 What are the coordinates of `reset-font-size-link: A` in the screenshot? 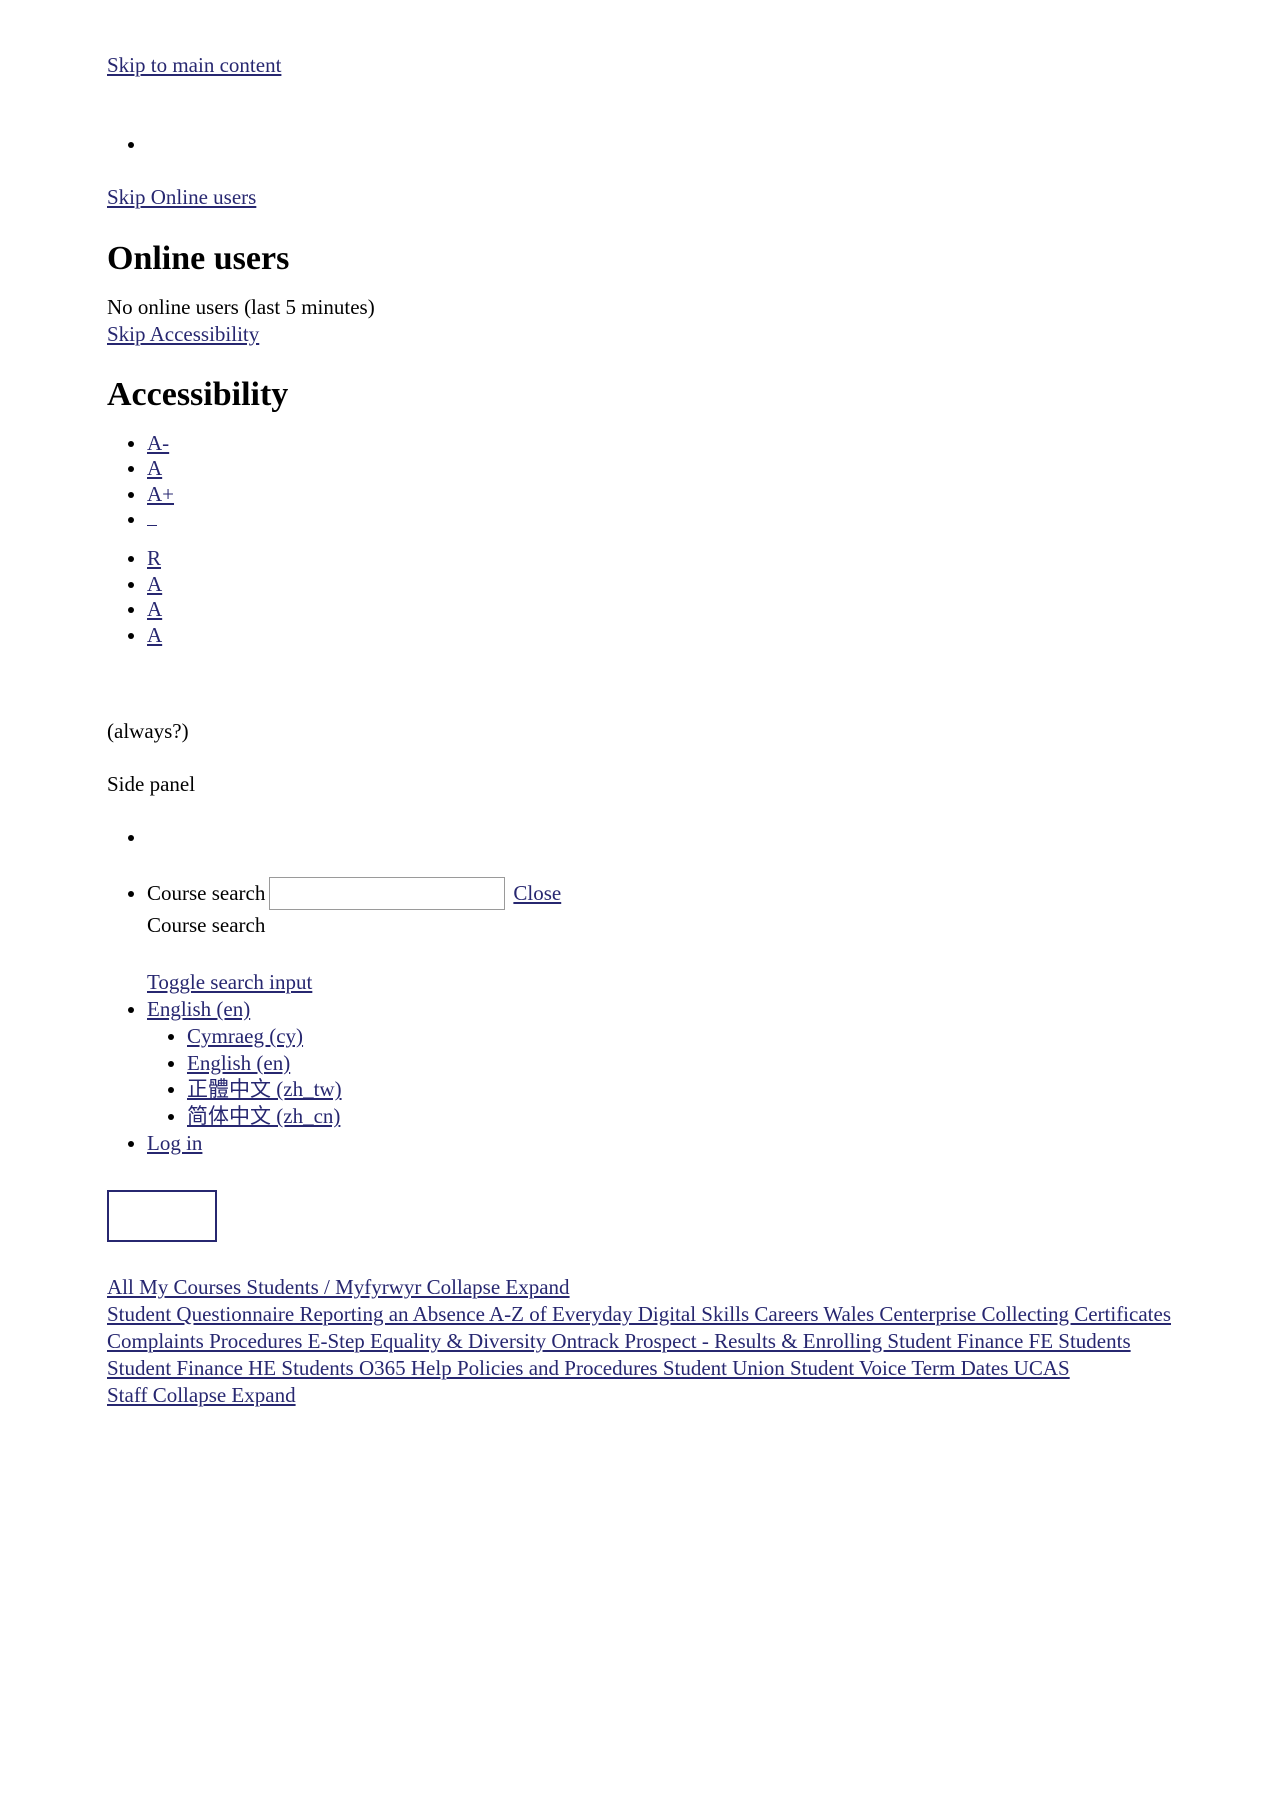 It's located at (154, 469).